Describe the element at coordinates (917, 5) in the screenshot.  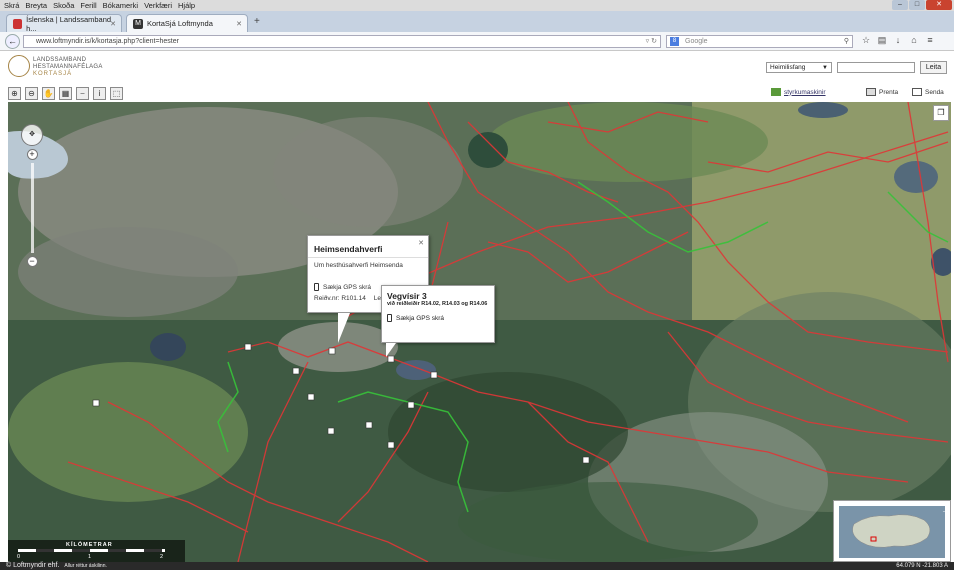
I see `maximize-icon: □` at that location.